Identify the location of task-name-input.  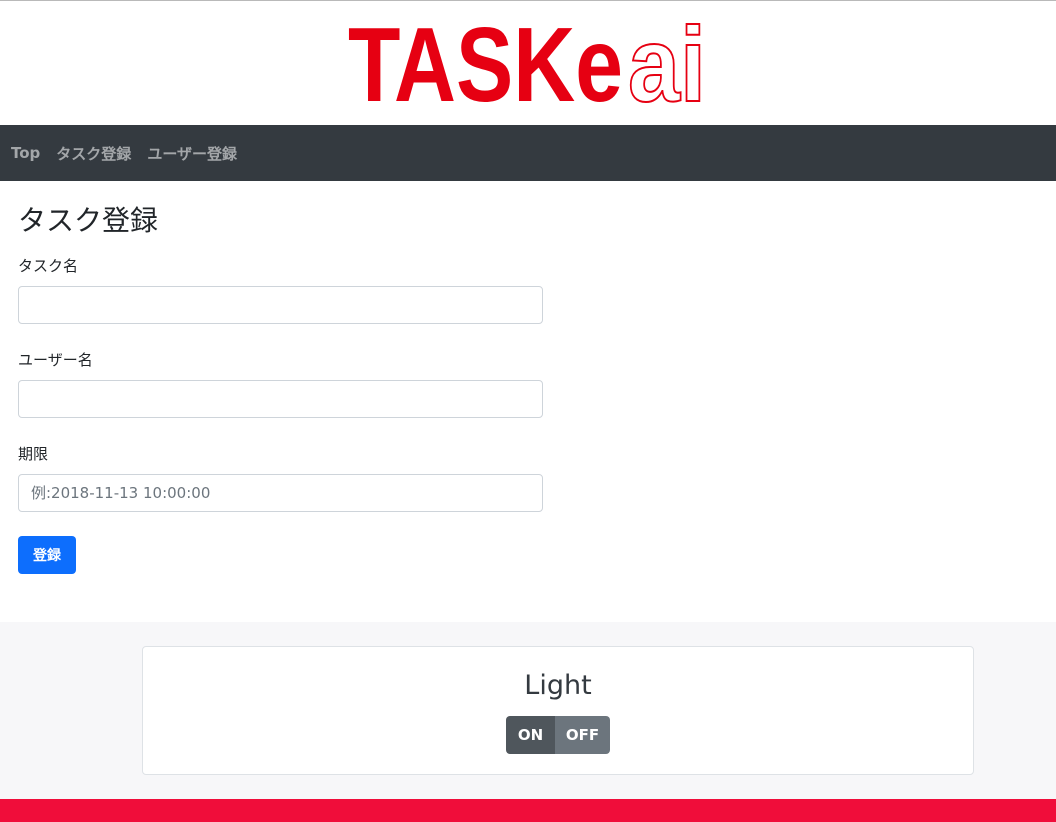
(280, 305).